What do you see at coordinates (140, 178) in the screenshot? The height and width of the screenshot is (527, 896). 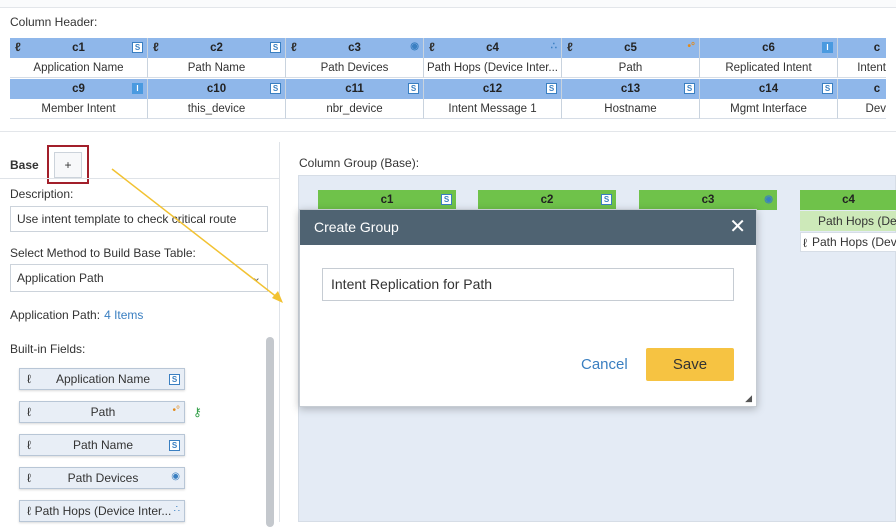 I see `tab-divider` at bounding box center [140, 178].